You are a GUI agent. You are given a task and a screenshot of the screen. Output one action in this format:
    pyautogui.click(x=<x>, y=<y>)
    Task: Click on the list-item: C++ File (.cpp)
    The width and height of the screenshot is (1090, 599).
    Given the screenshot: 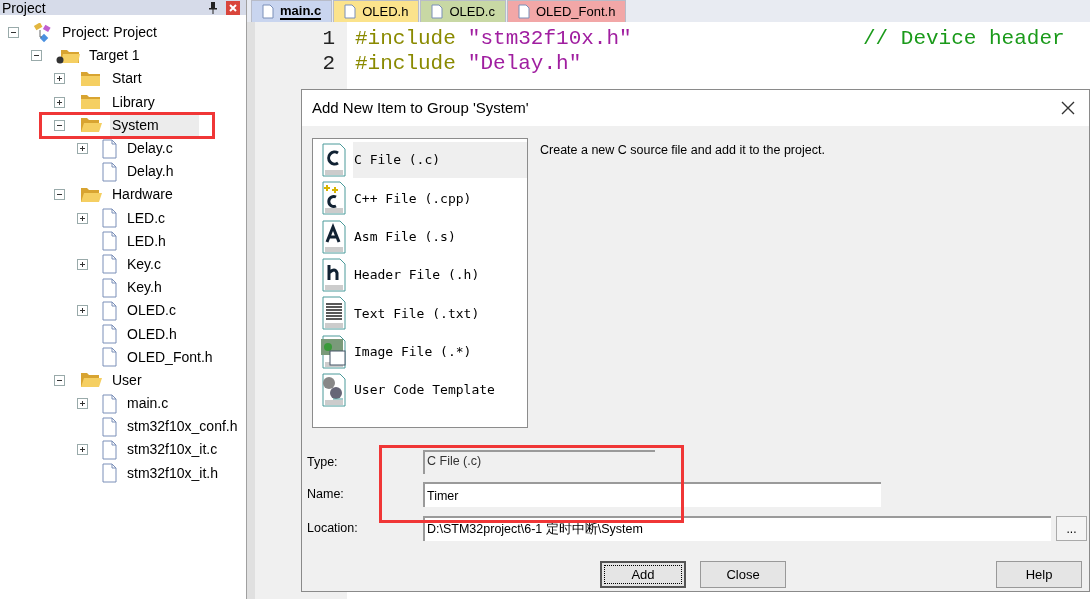 What is the action you would take?
    pyautogui.click(x=440, y=198)
    